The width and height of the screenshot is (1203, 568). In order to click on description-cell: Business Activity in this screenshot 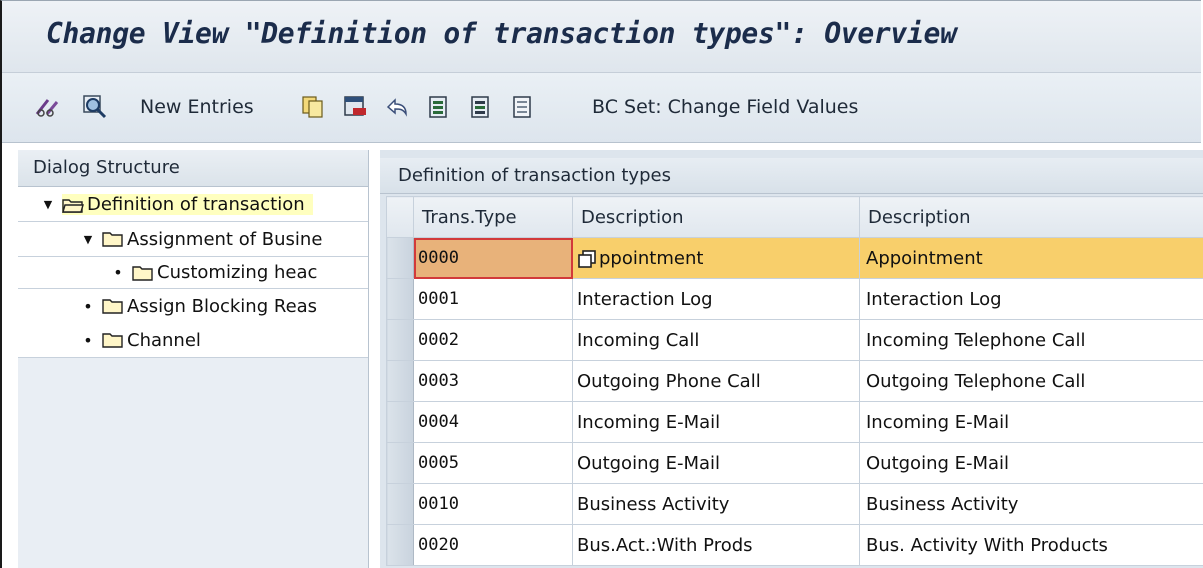, I will do `click(716, 504)`.